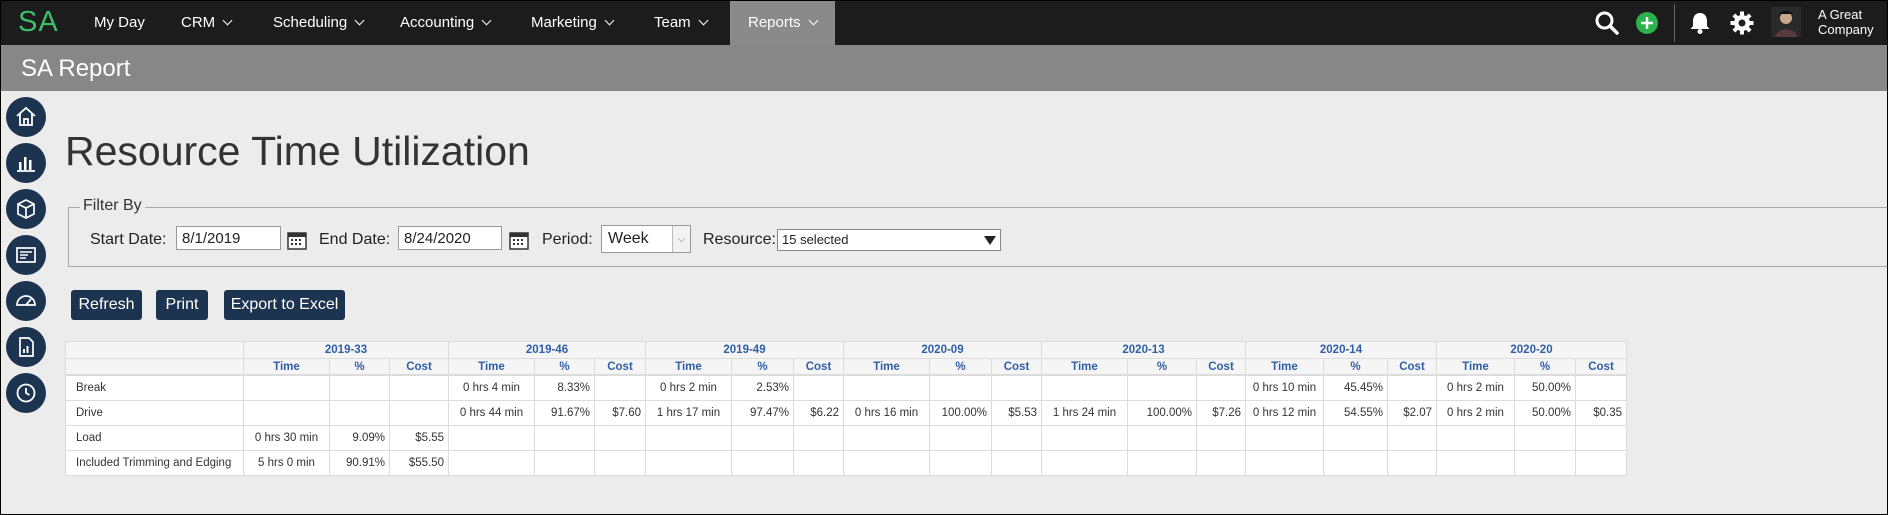 The width and height of the screenshot is (1888, 515). I want to click on period-header: 2020-09, so click(942, 350).